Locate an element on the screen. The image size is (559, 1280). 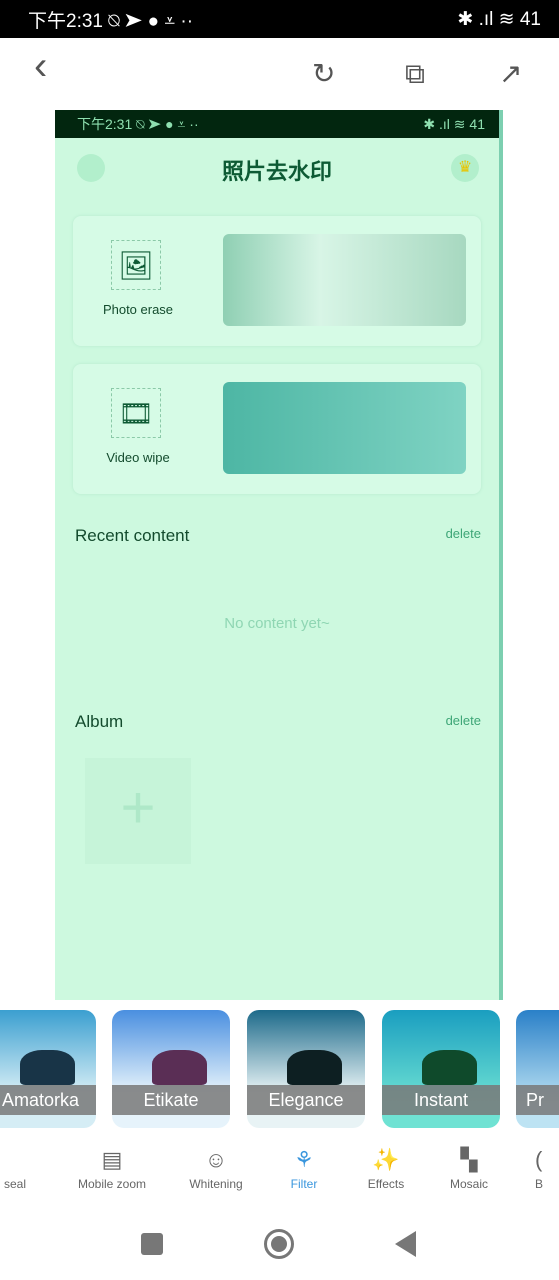
album-title: Album is located at coordinates (99, 721).